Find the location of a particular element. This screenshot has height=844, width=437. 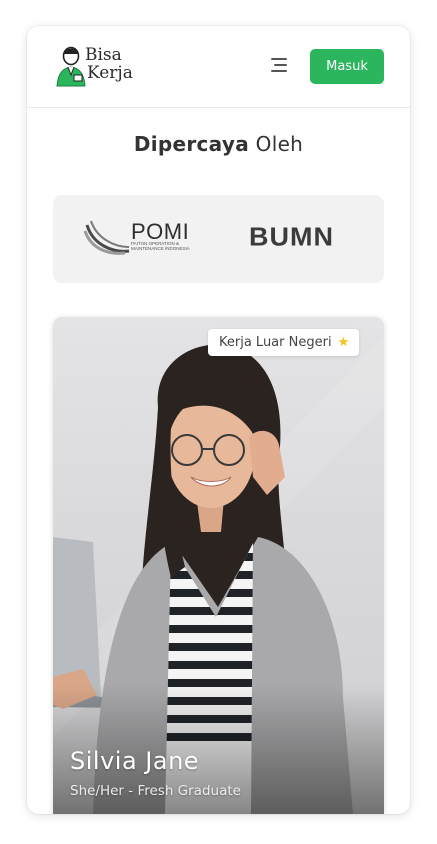

profile-name: Silvia Jane is located at coordinates (135, 761).